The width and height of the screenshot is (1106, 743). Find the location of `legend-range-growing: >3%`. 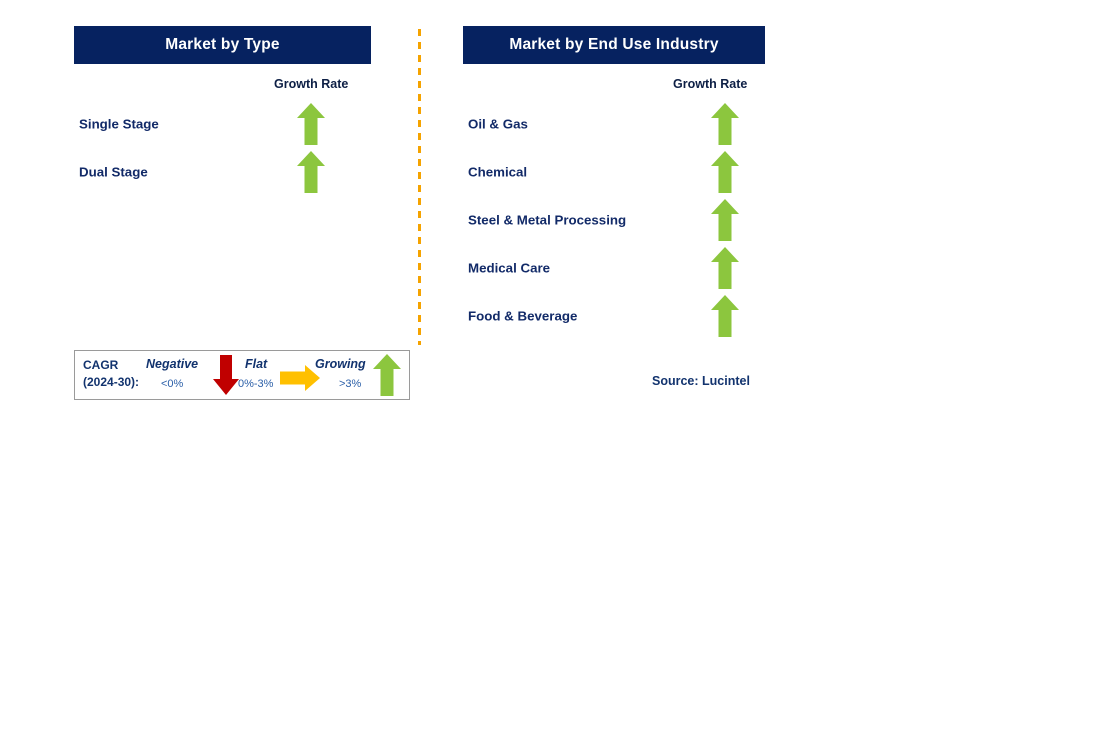

legend-range-growing: >3% is located at coordinates (350, 384).